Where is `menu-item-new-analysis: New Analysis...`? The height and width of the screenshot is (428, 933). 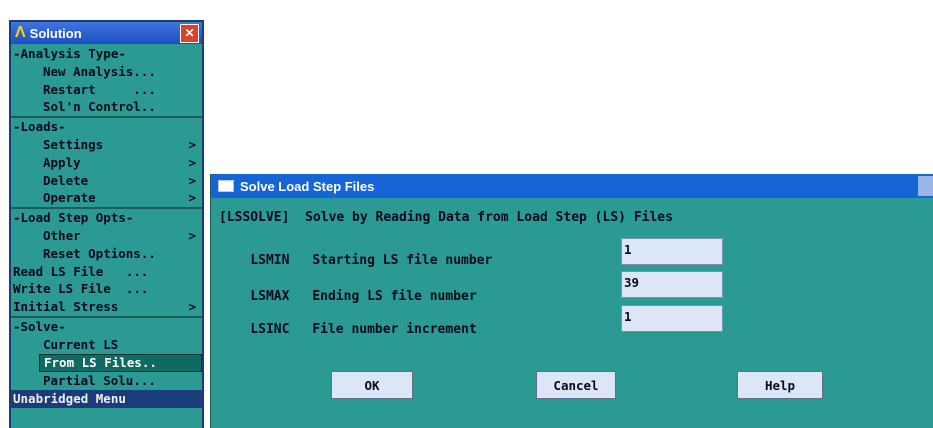 menu-item-new-analysis: New Analysis... is located at coordinates (106, 72).